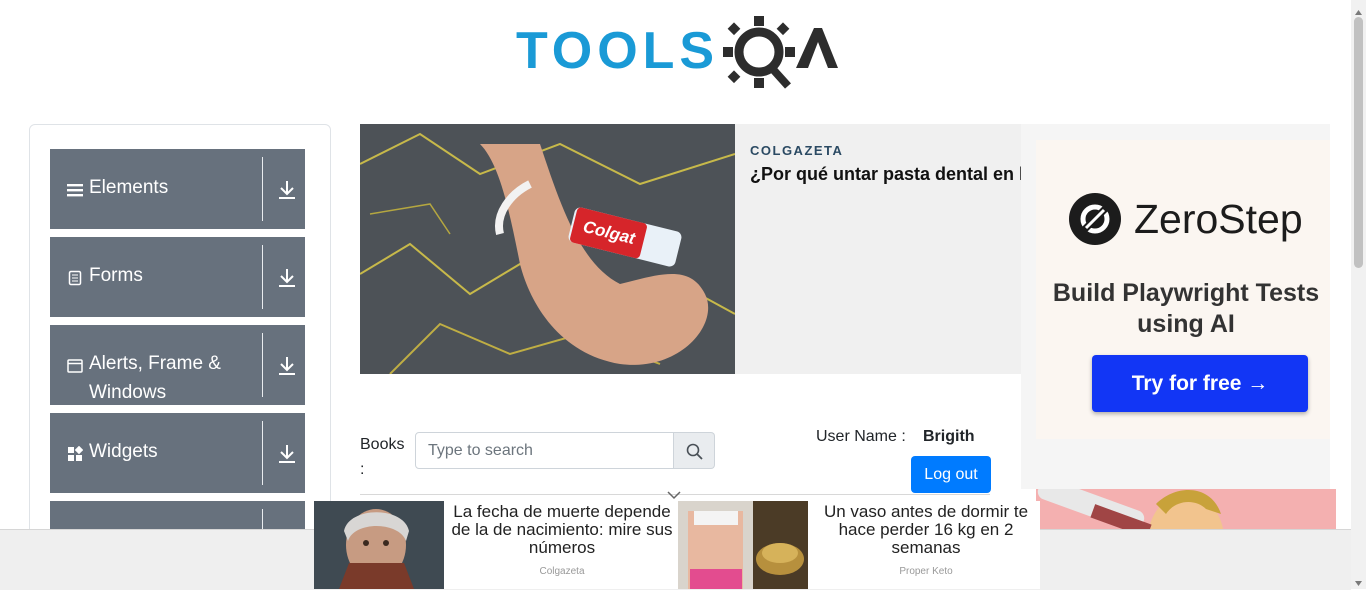 This screenshot has height=594, width=1366. I want to click on sidebar-group-forms: Forms, so click(177, 277).